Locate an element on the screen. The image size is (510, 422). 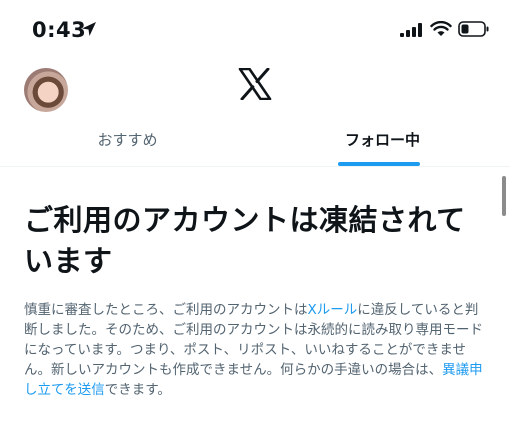
cellular-signal-icon is located at coordinates (412, 31).